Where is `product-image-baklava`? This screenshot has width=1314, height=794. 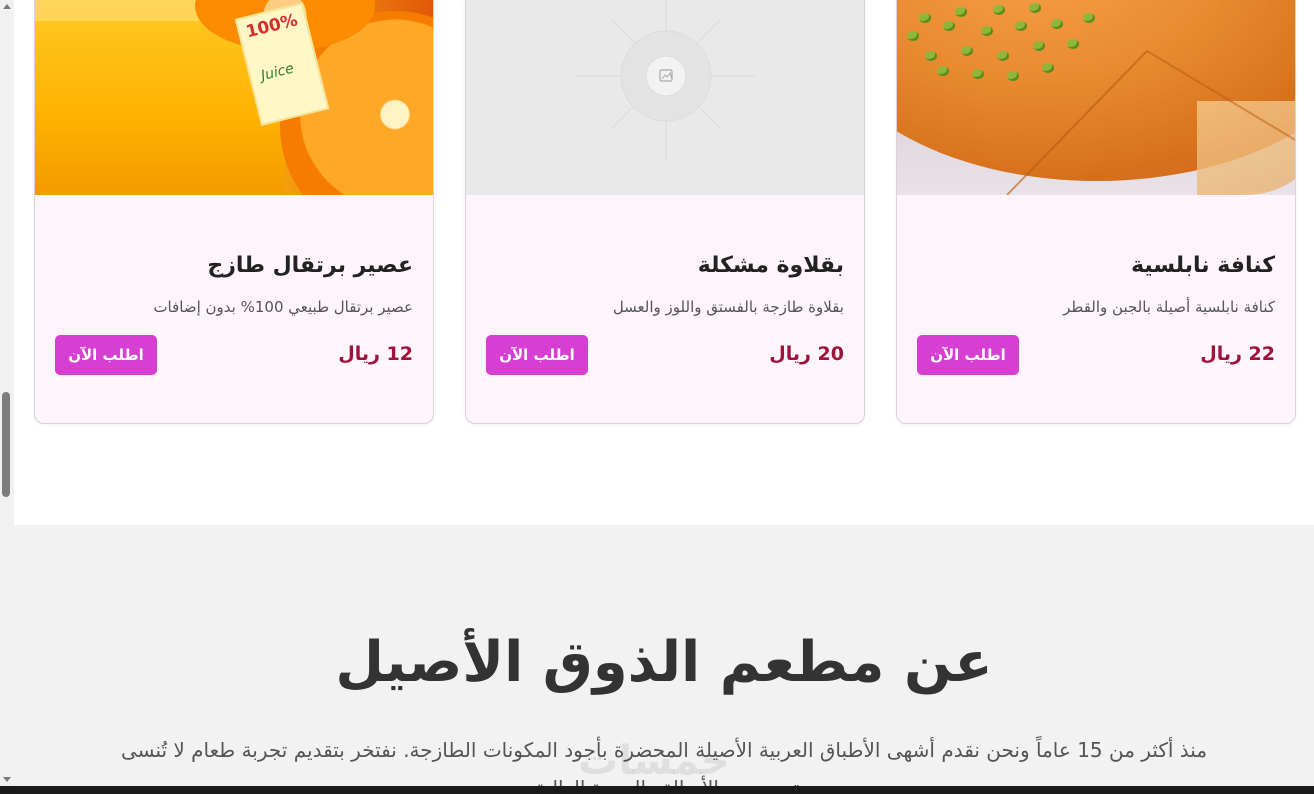
product-image-baklava is located at coordinates (665, 97).